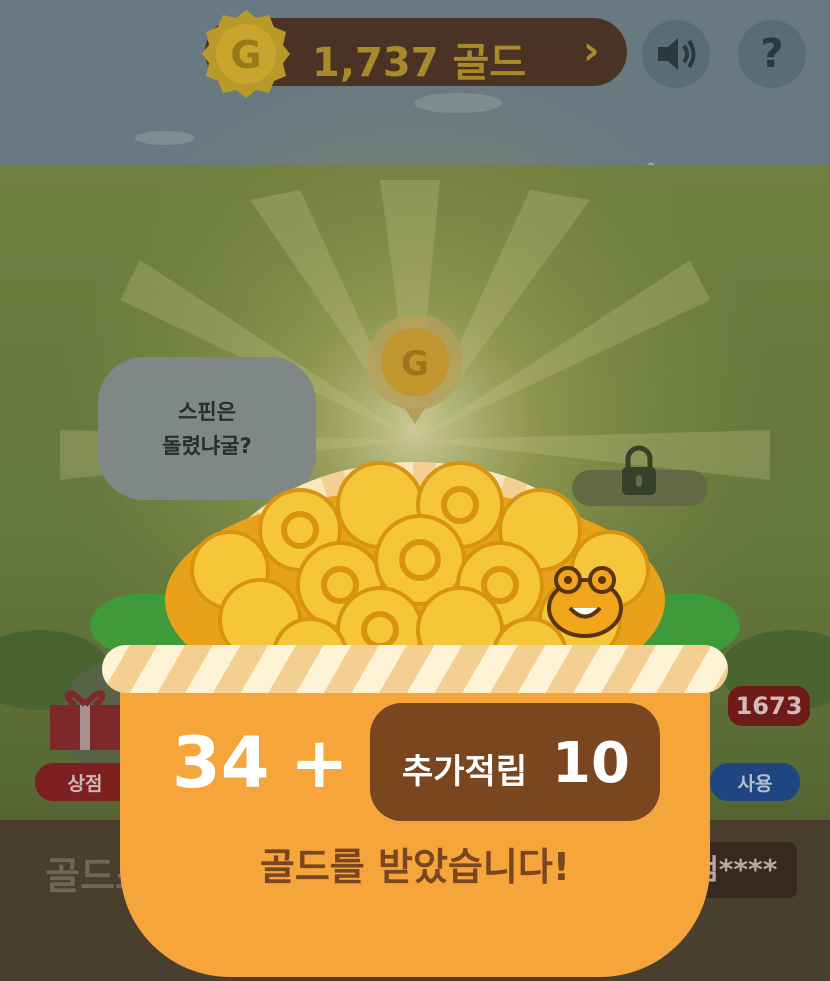 The width and height of the screenshot is (830, 981). Describe the element at coordinates (591, 763) in the screenshot. I see `bonus-amount: 10` at that location.